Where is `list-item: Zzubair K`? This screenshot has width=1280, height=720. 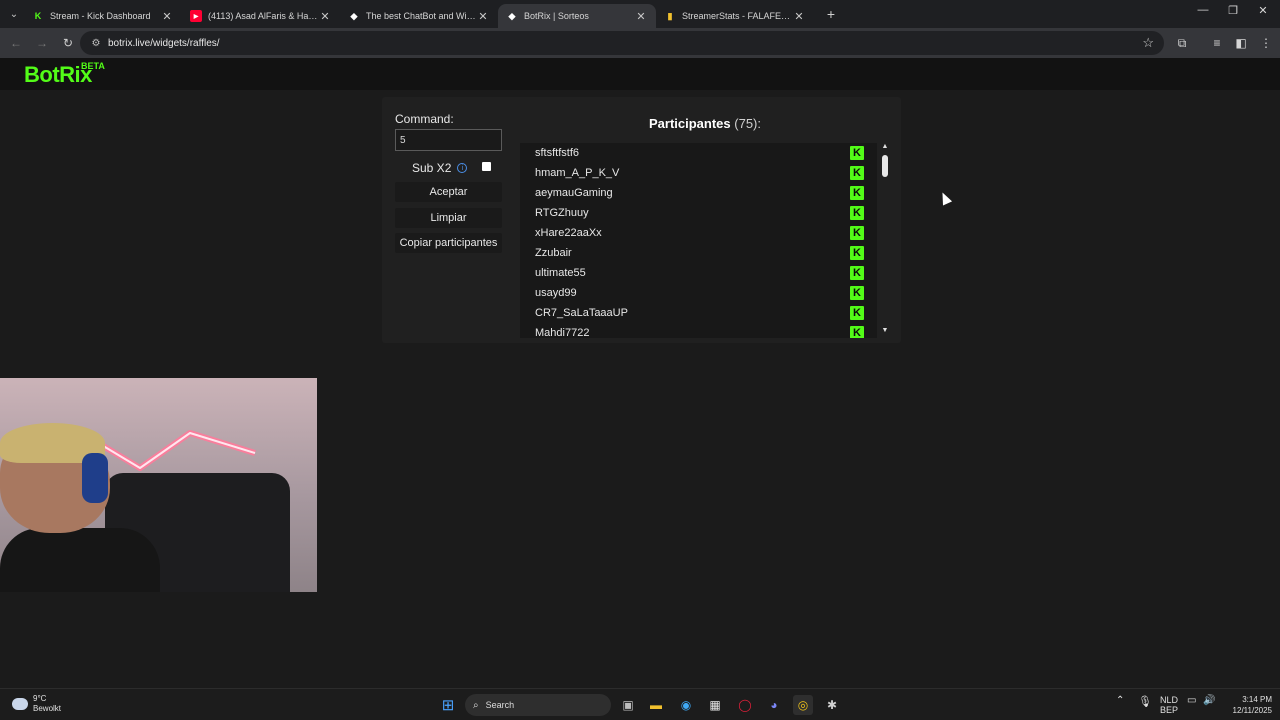
list-item: Zzubair K is located at coordinates (698, 253).